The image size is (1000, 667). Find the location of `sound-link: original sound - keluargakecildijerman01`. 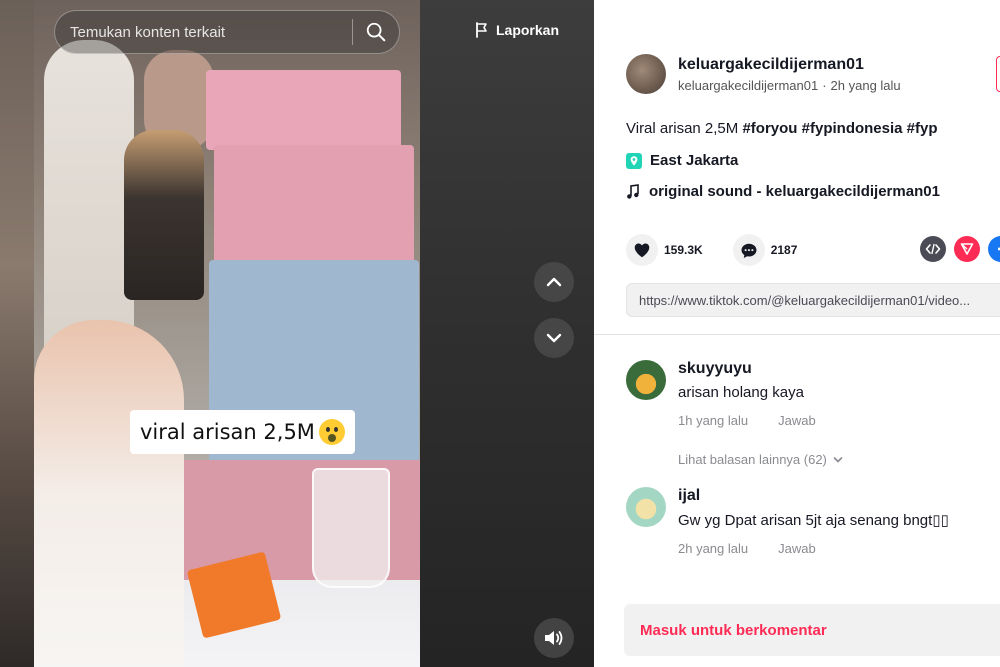

sound-link: original sound - keluargakecildijerman01 is located at coordinates (783, 191).